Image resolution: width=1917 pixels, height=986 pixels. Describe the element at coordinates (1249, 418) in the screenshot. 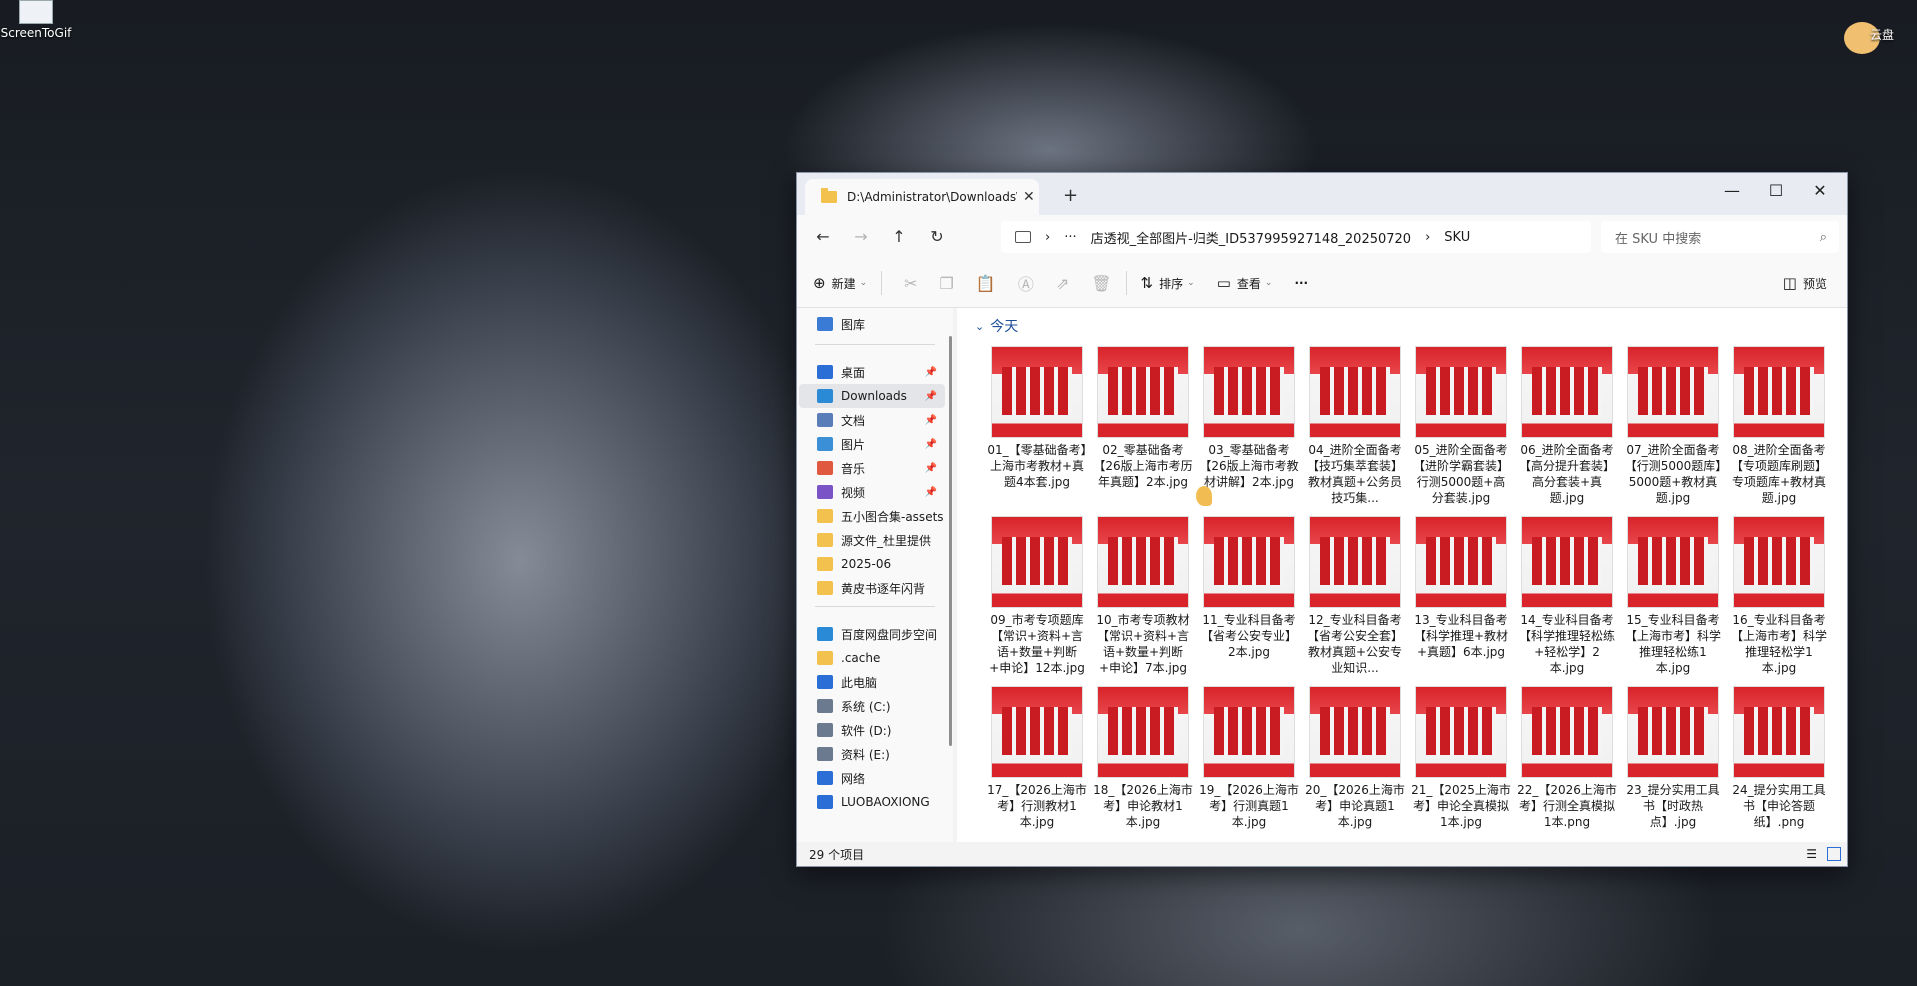

I see `file-thumbnail: 03_零基础备考【26版上海市考教材讲解】2本.jpg` at that location.